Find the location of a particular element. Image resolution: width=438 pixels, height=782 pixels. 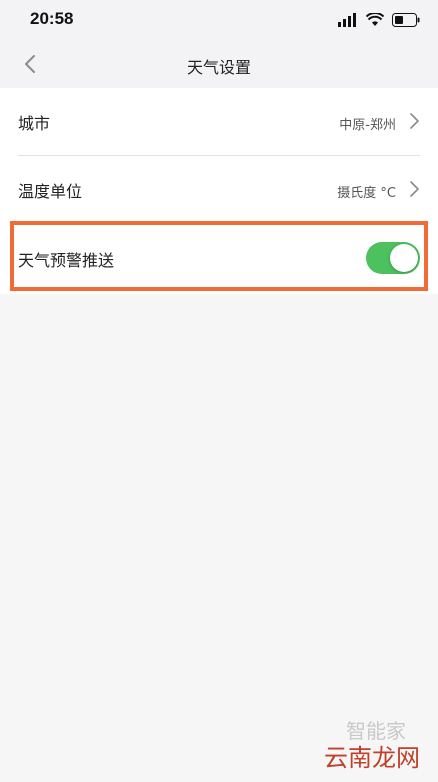

nav-bar: 天气设置 is located at coordinates (219, 64).